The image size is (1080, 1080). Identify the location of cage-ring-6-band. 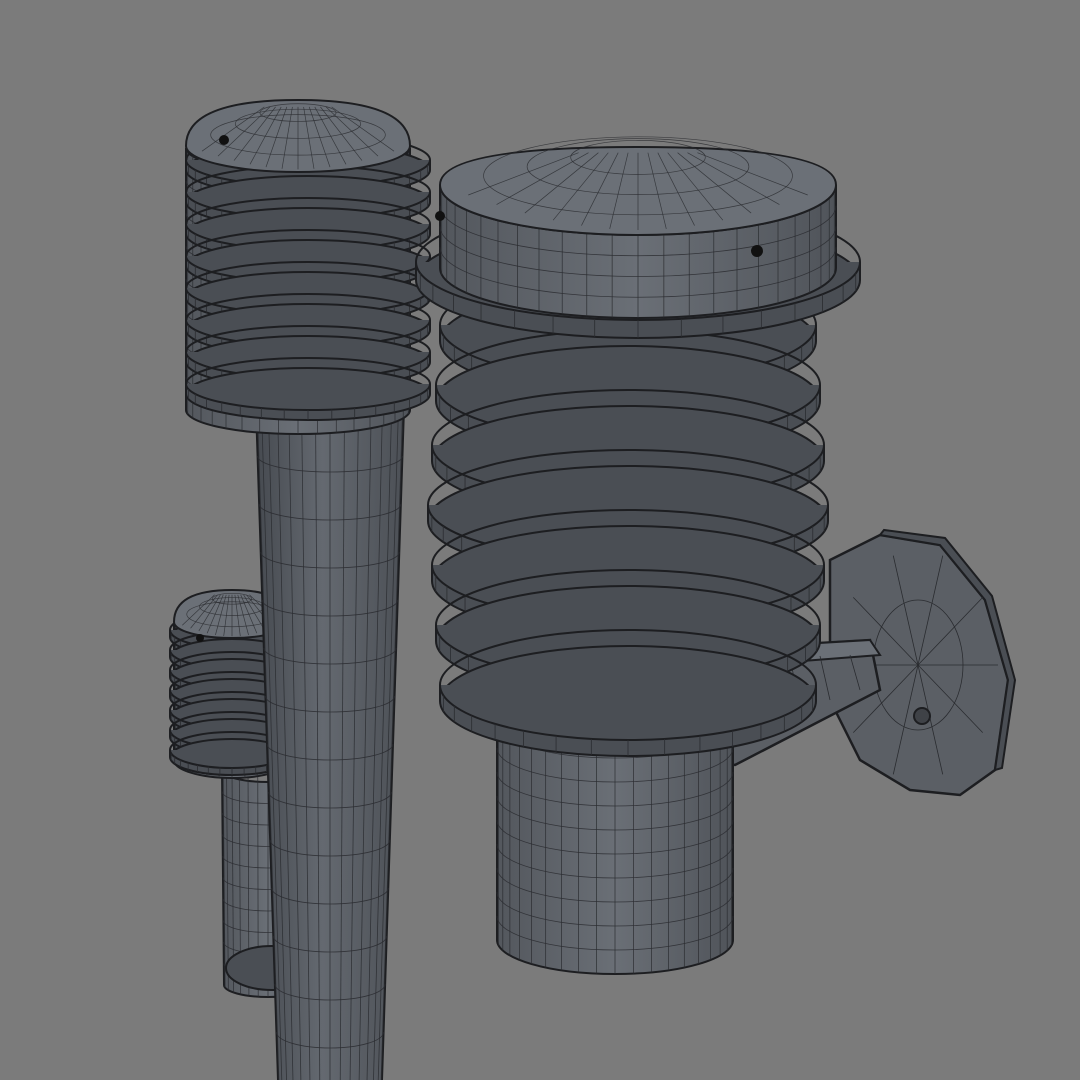
(628, 693).